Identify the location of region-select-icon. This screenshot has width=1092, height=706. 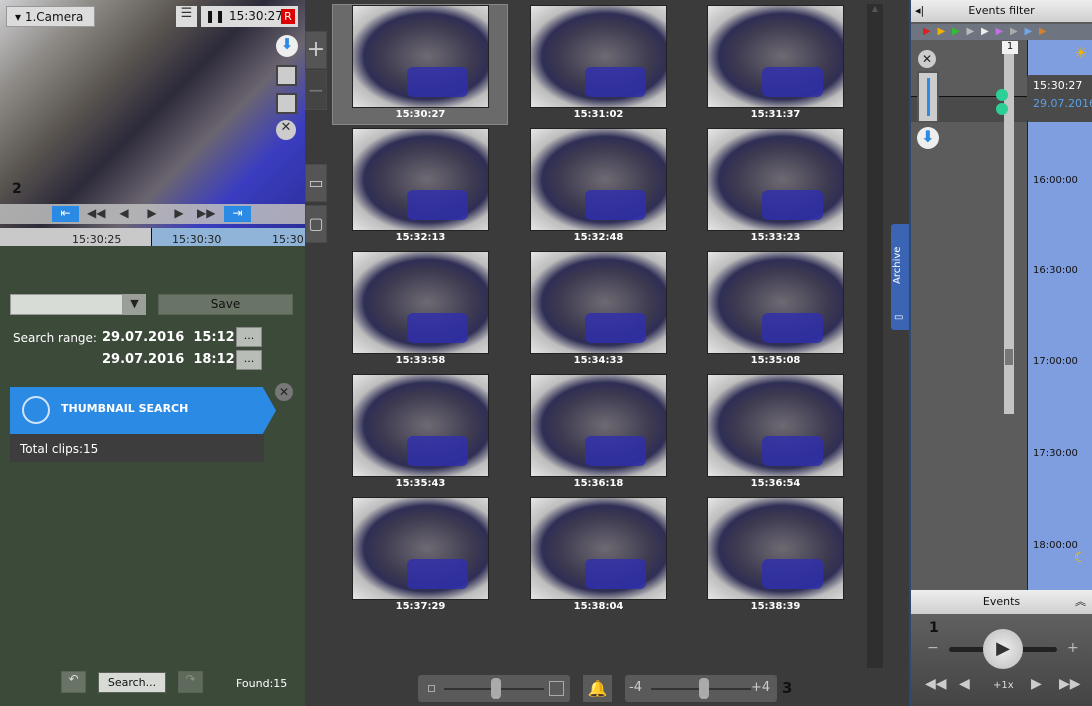
(286, 75).